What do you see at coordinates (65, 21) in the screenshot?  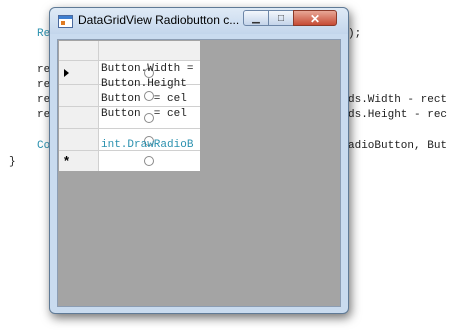 I see `app-icon` at bounding box center [65, 21].